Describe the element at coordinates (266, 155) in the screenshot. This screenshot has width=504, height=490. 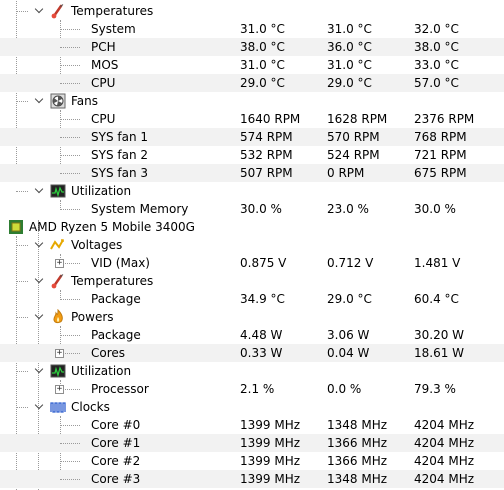
I see `current-value: 532 RPM` at that location.